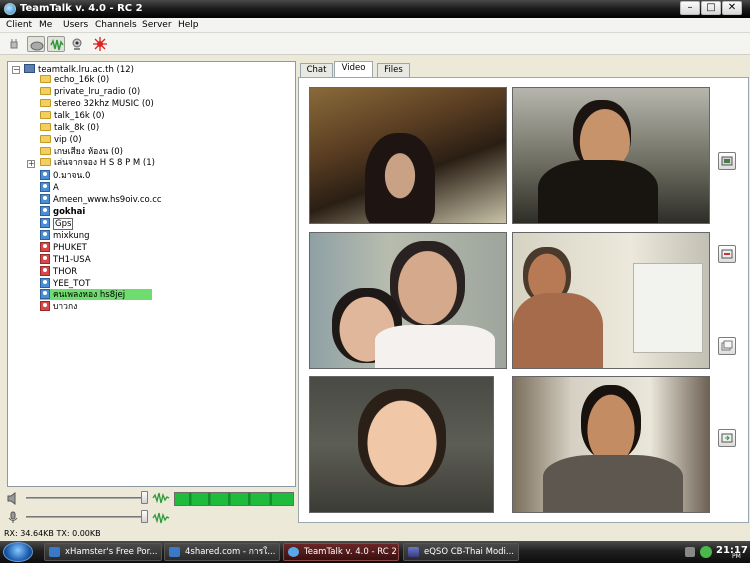 This screenshot has height=563, width=750. Describe the element at coordinates (690, 552) in the screenshot. I see `tray-icon` at that location.